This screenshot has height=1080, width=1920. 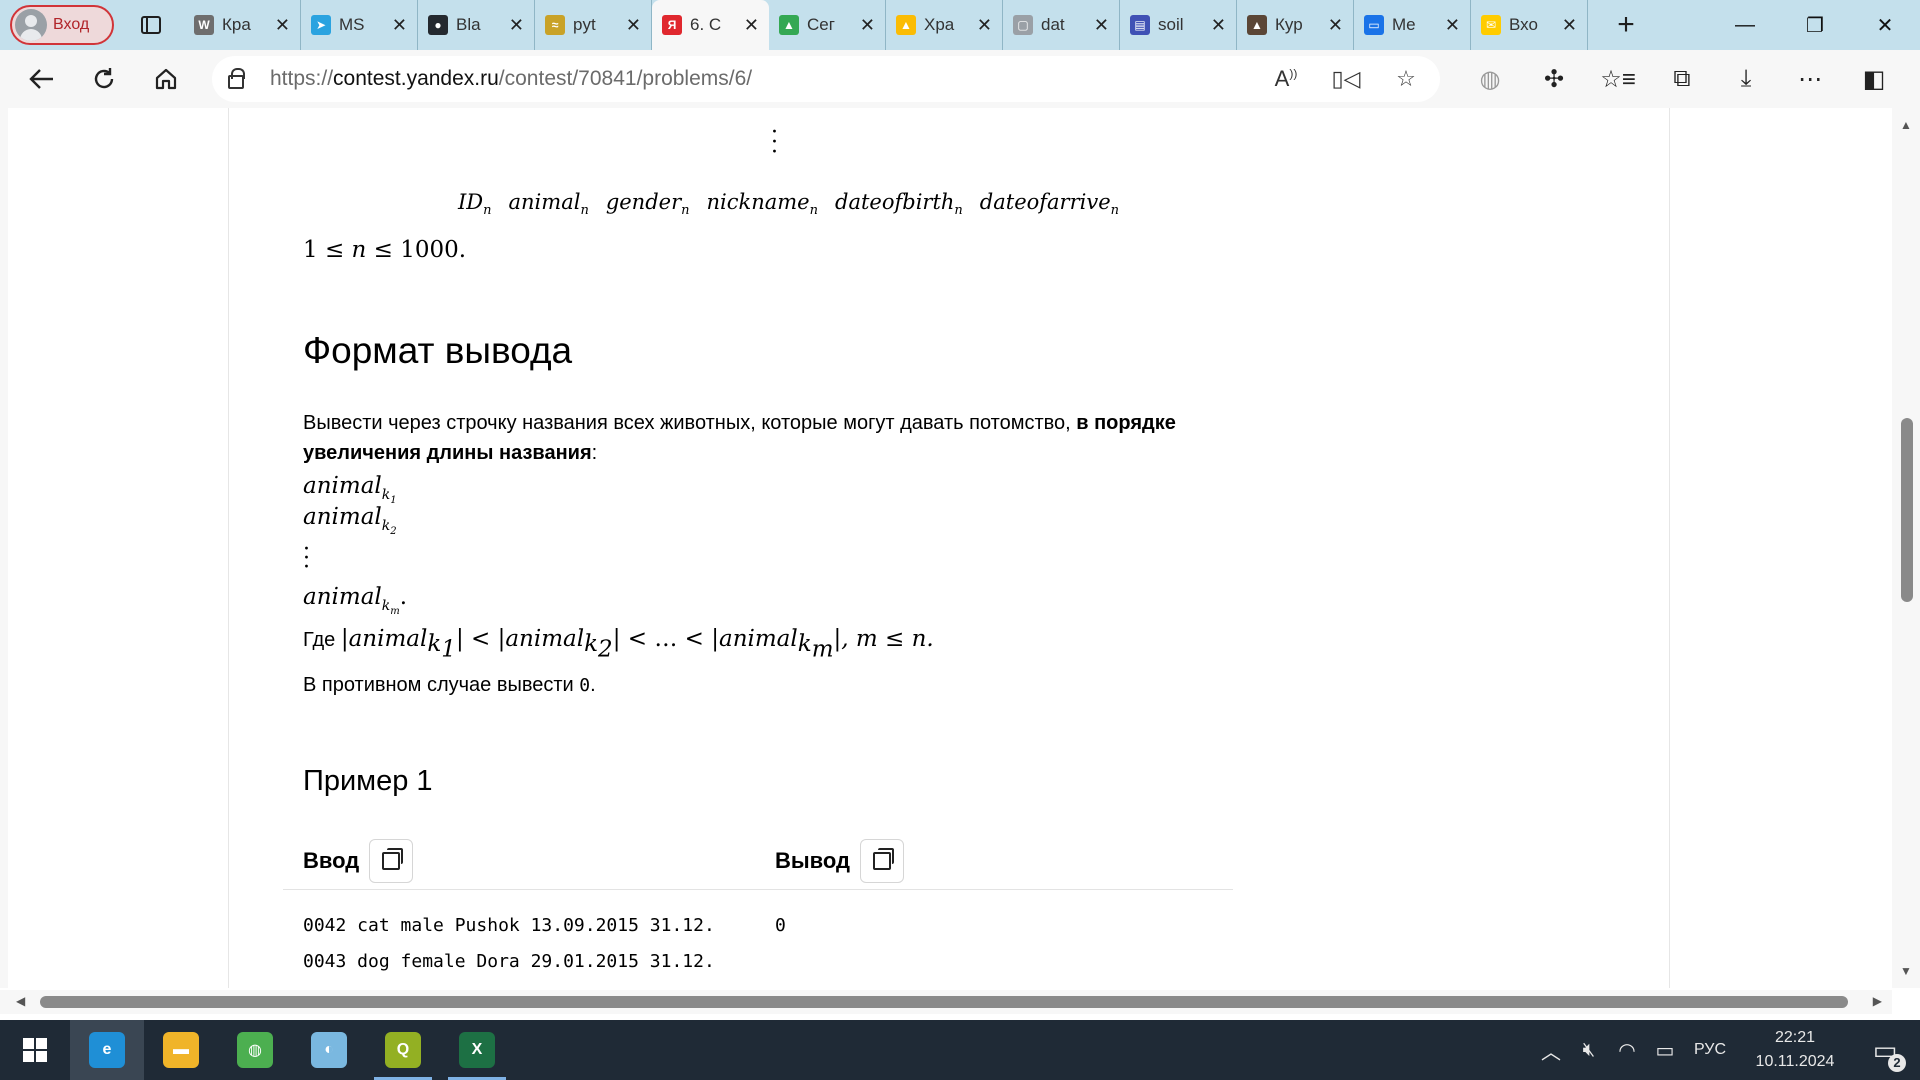 What do you see at coordinates (403, 1050) in the screenshot?
I see `taskbar-qgis: Q` at bounding box center [403, 1050].